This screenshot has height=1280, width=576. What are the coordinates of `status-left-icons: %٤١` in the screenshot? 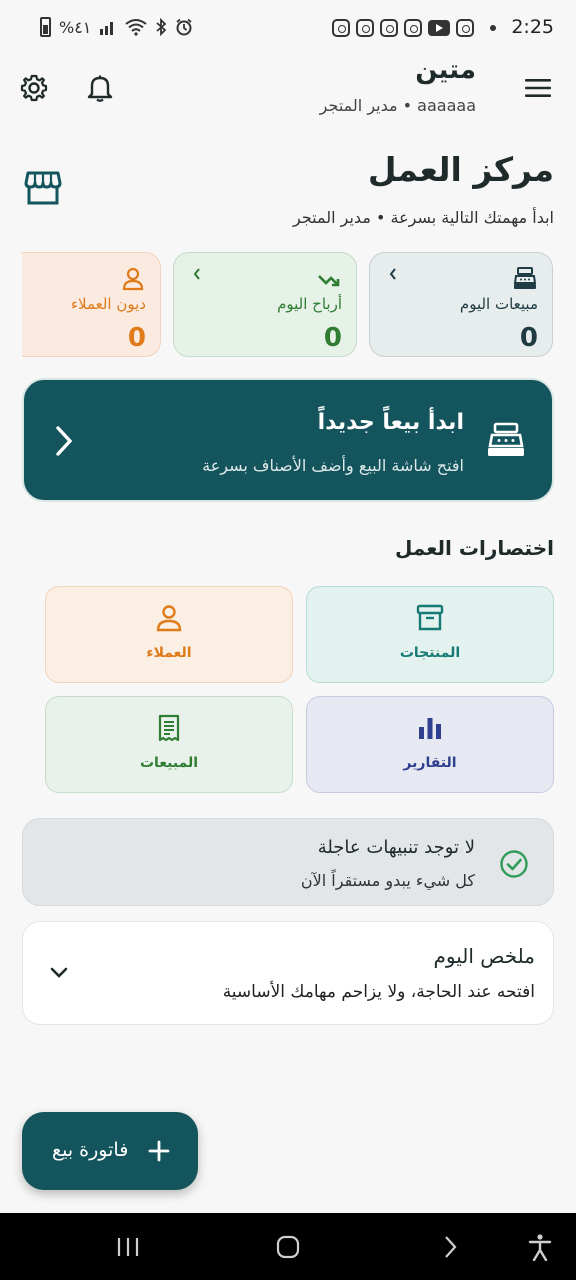 It's located at (116, 27).